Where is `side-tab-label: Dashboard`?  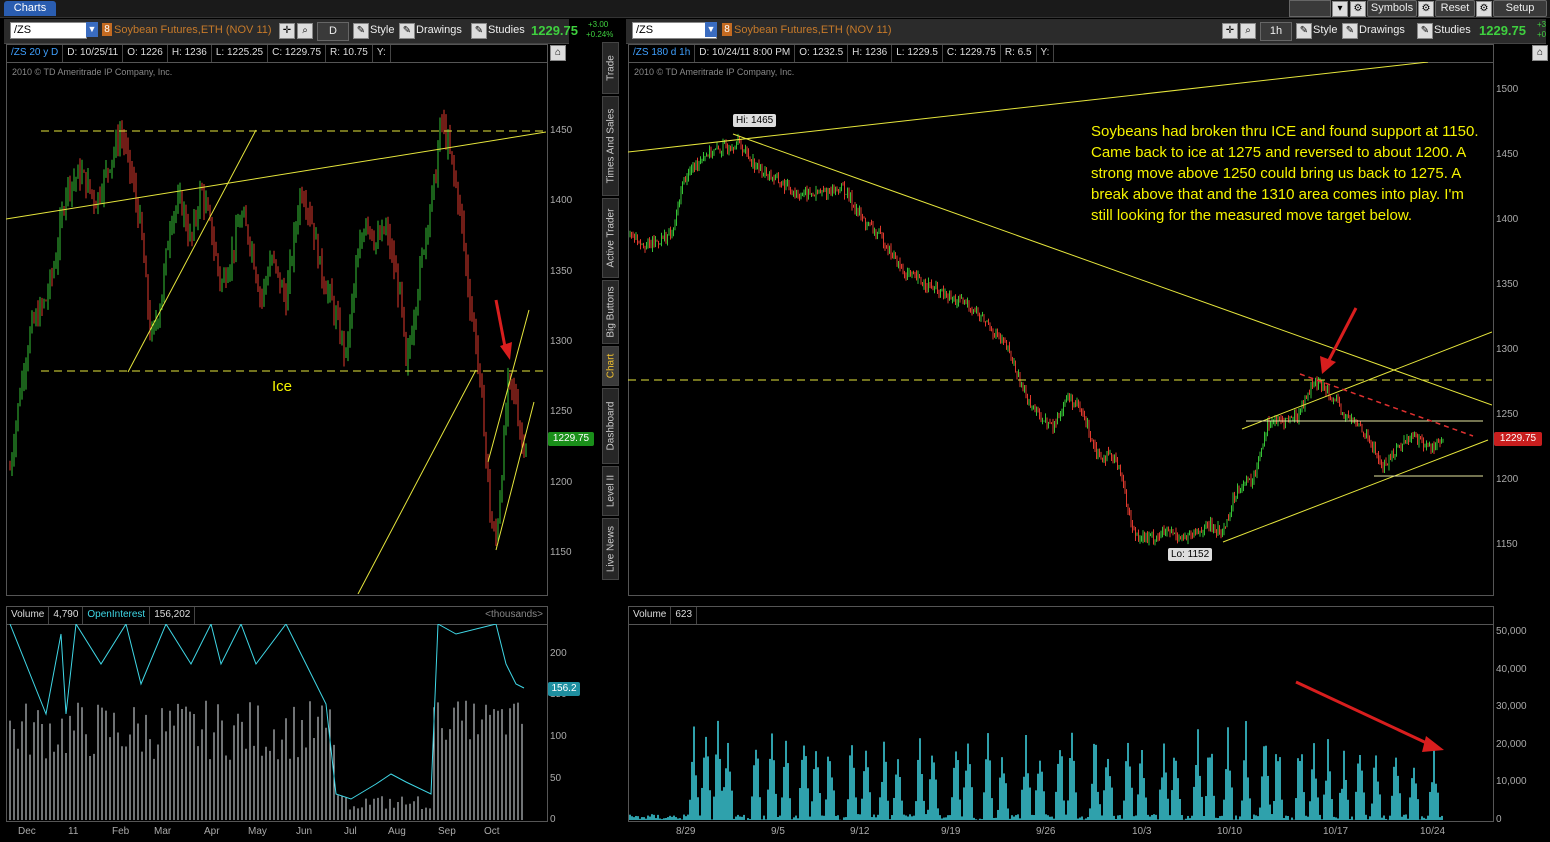 side-tab-label: Dashboard is located at coordinates (610, 426).